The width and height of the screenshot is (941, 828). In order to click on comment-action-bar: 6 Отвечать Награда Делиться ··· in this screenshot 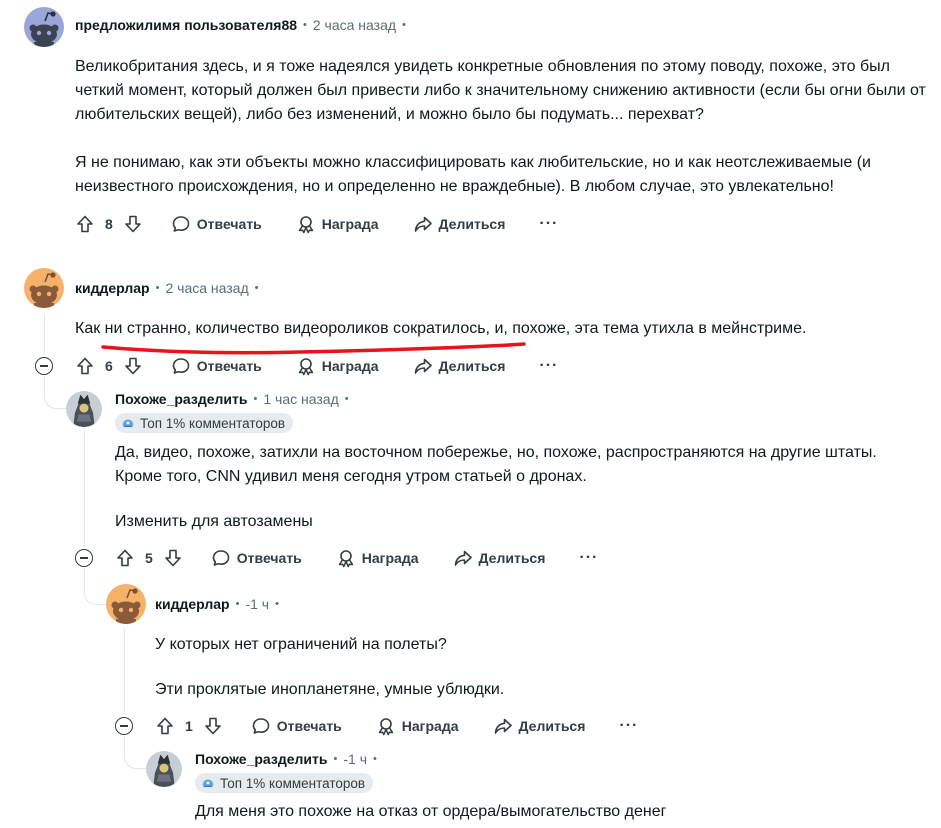, I will do `click(316, 366)`.